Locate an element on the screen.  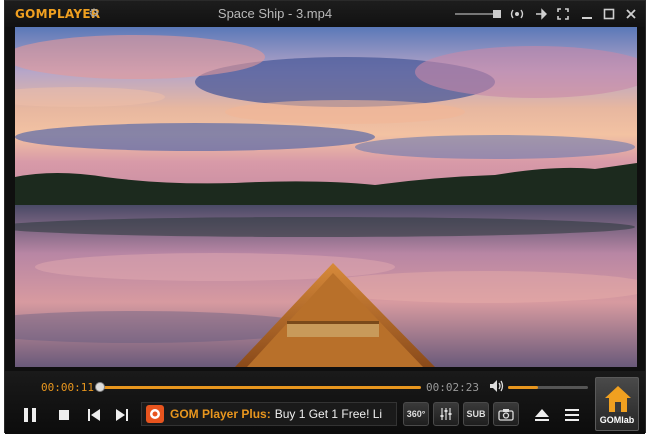
menu-button is located at coordinates (572, 415).